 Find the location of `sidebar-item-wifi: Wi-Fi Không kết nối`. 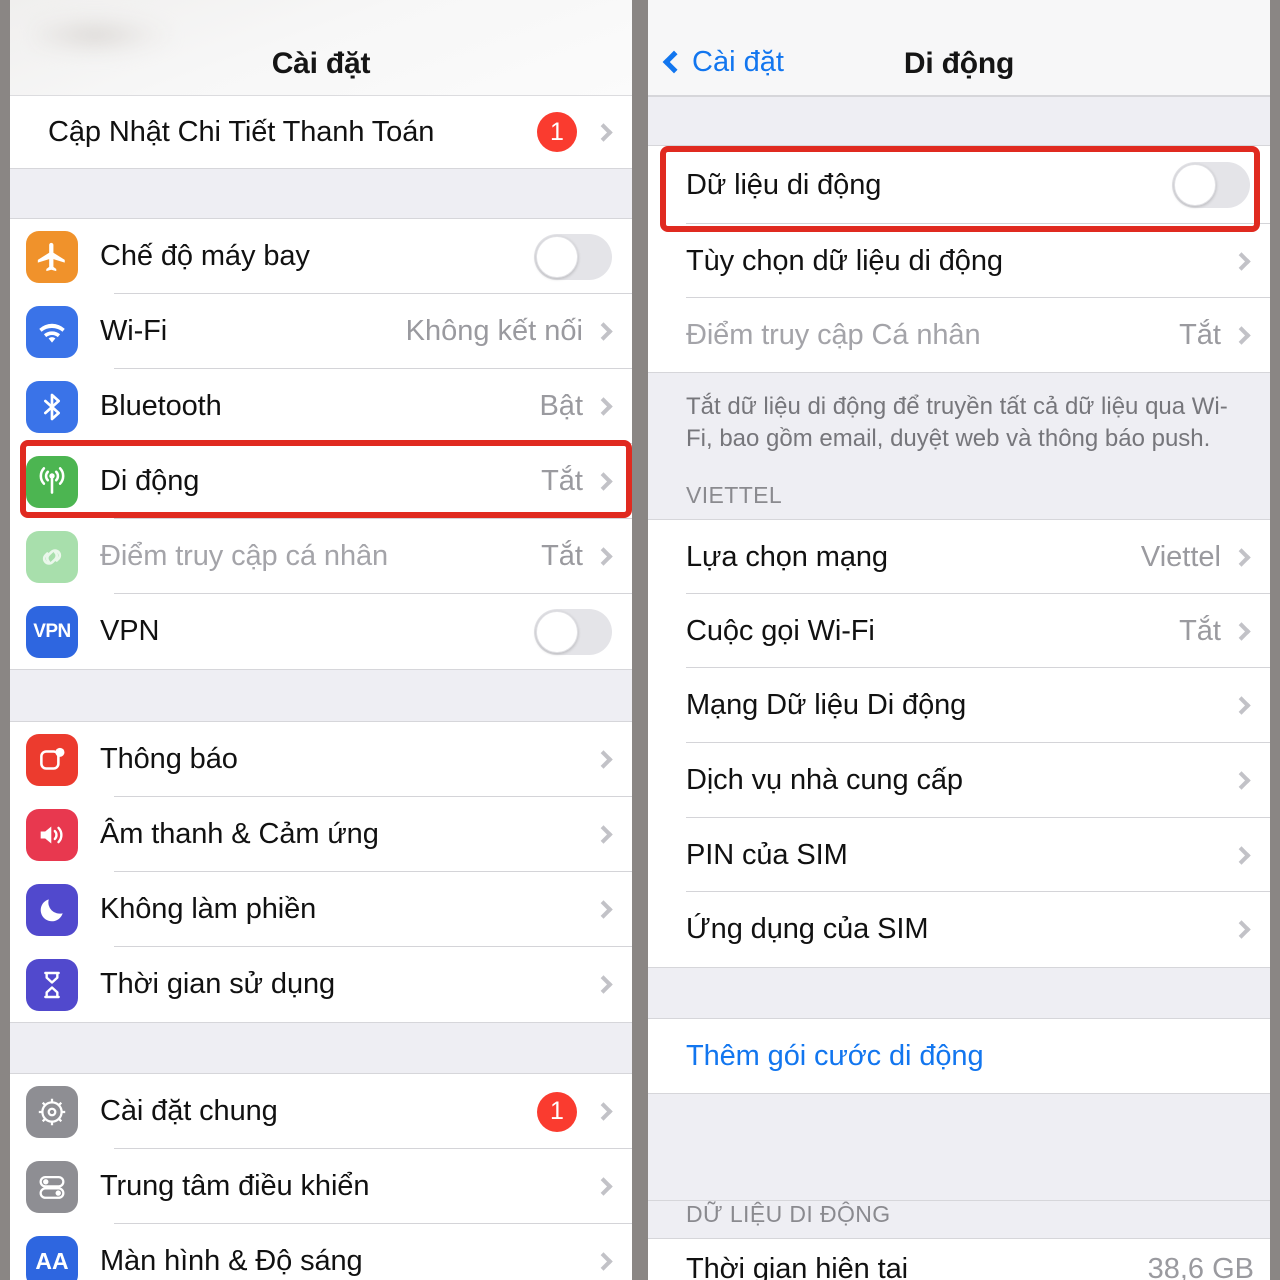

sidebar-item-wifi: Wi-Fi Không kết nối is located at coordinates (321, 331).